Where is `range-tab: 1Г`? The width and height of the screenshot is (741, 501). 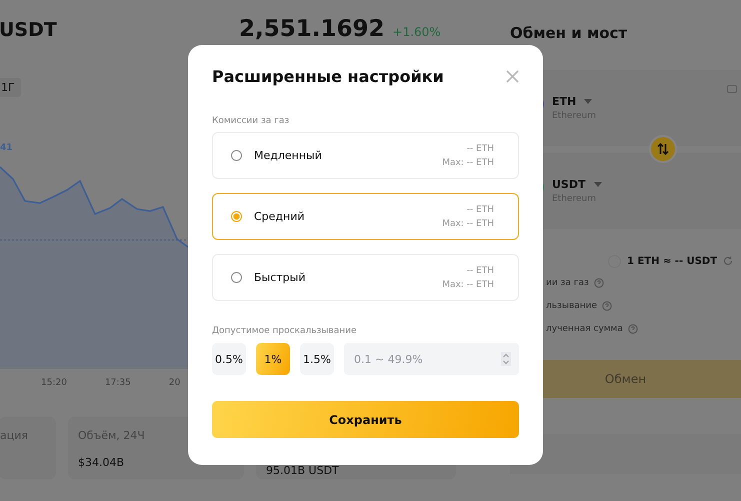
range-tab: 1Г is located at coordinates (10, 87).